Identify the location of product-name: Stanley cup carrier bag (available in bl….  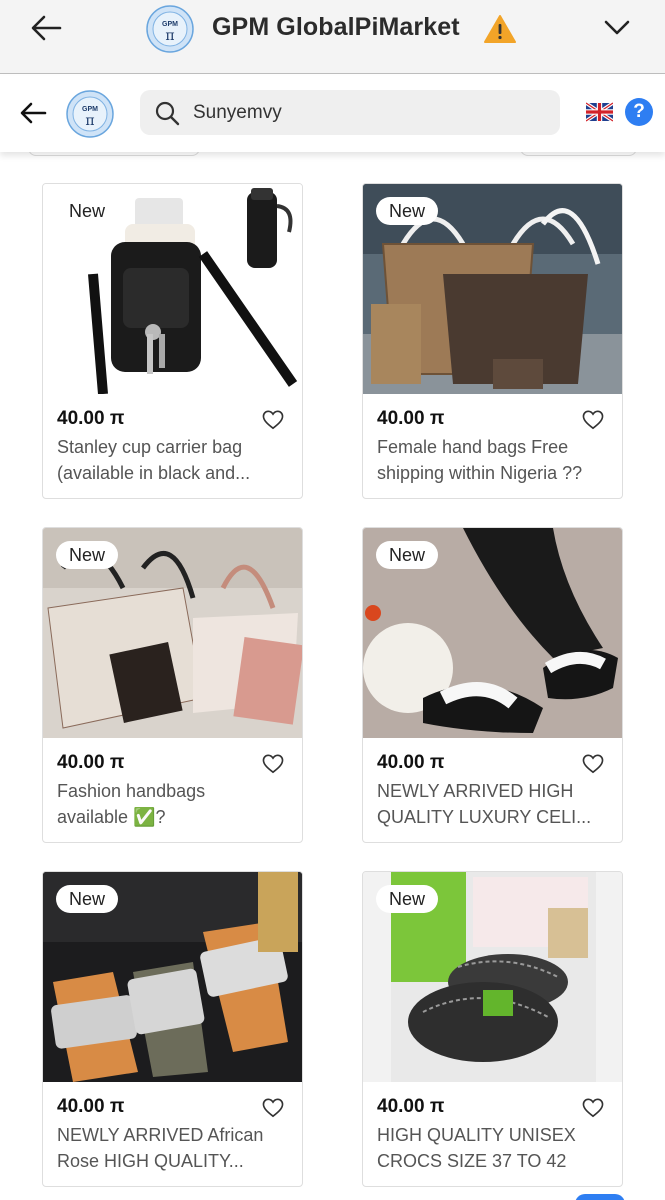
(154, 460).